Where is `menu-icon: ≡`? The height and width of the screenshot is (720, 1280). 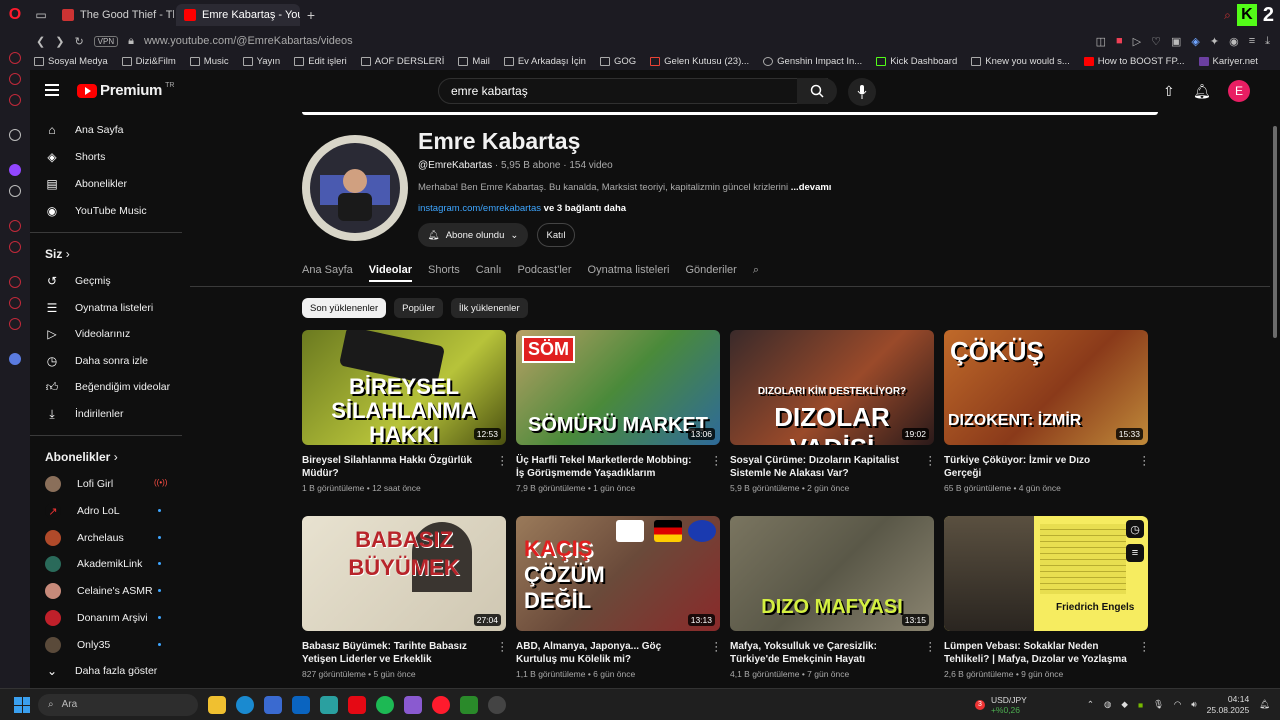 menu-icon: ≡ is located at coordinates (1252, 41).